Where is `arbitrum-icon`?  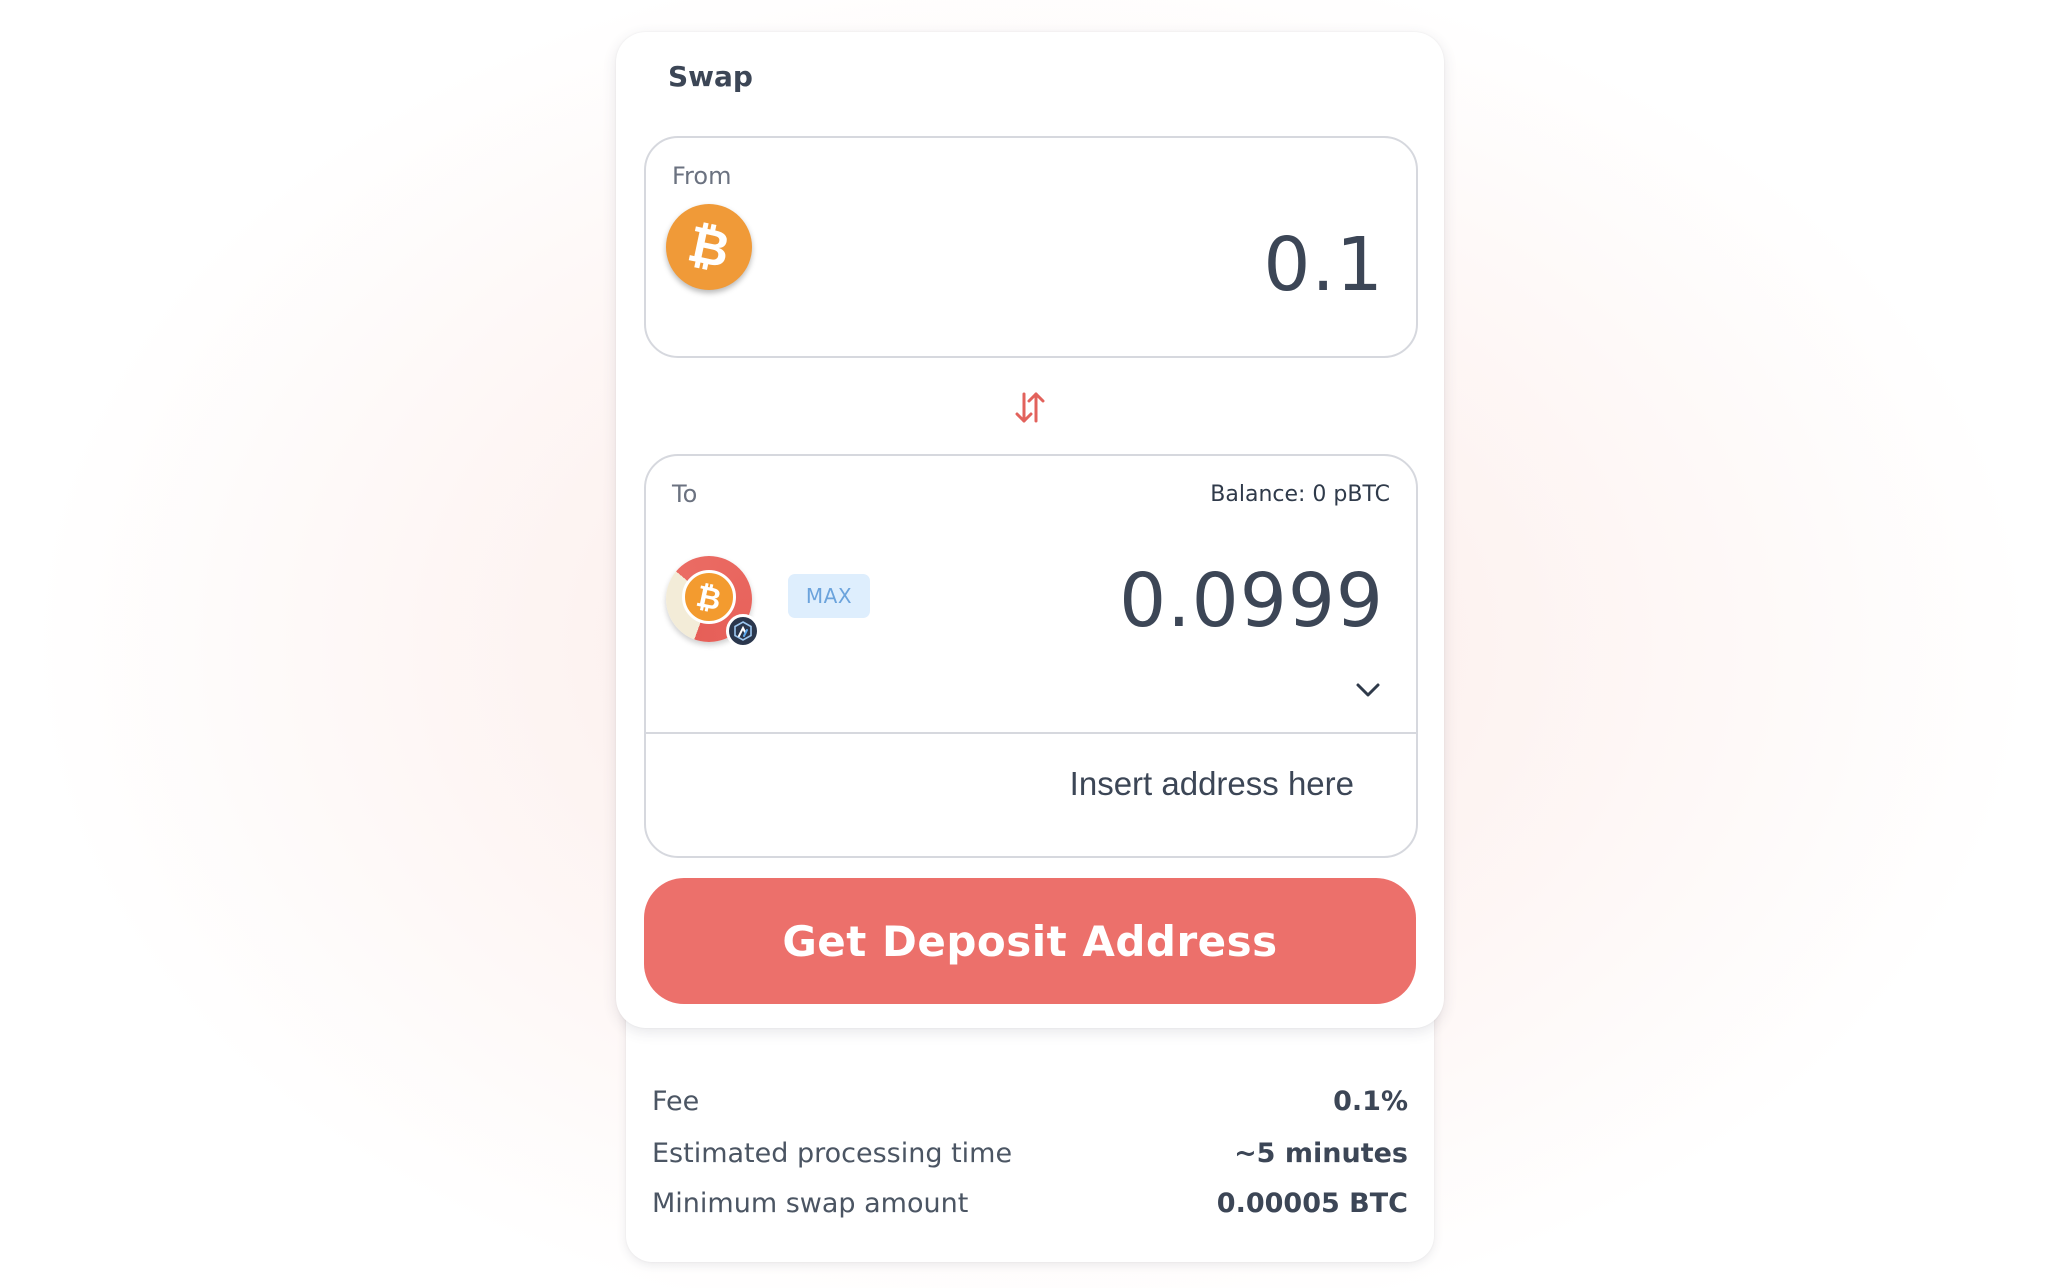
arbitrum-icon is located at coordinates (743, 631).